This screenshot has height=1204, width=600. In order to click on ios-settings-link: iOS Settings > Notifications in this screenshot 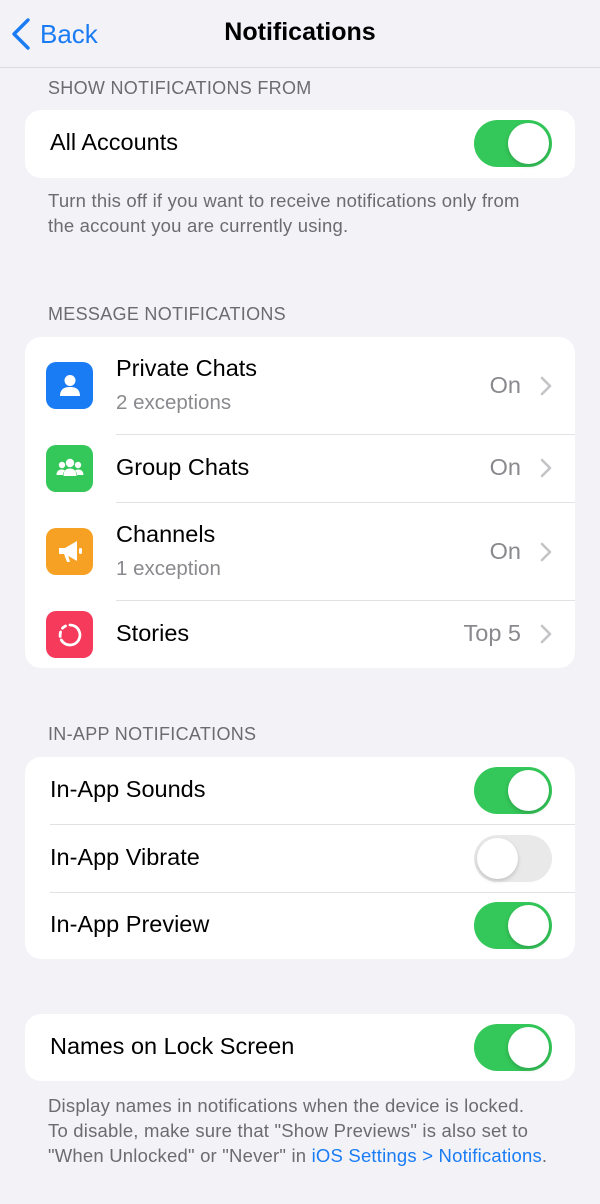, I will do `click(427, 1155)`.